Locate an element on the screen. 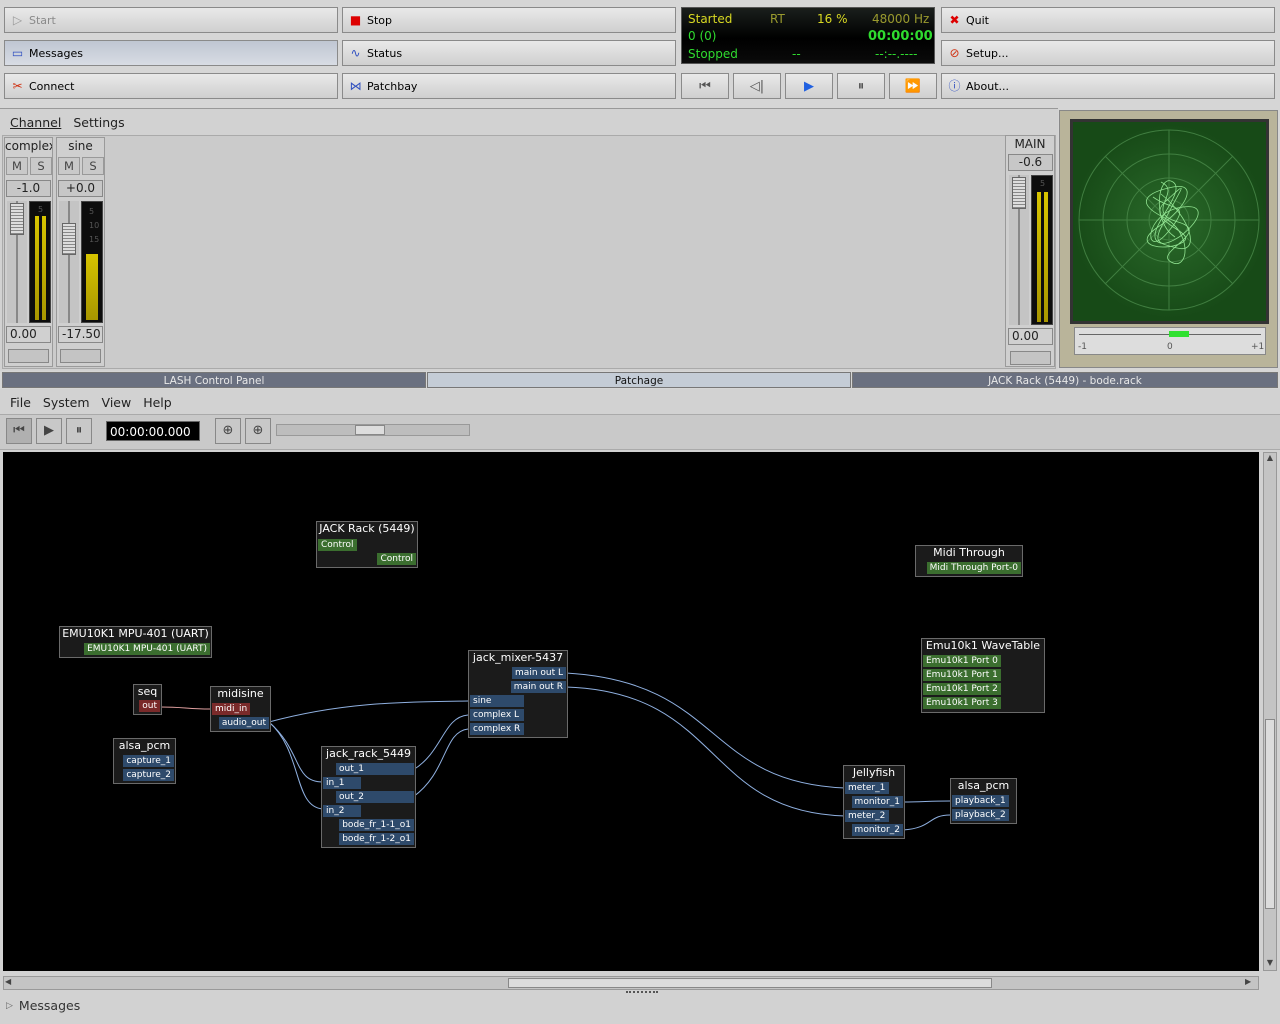  module-midisine: midisine midi_in audio_out is located at coordinates (240, 709).